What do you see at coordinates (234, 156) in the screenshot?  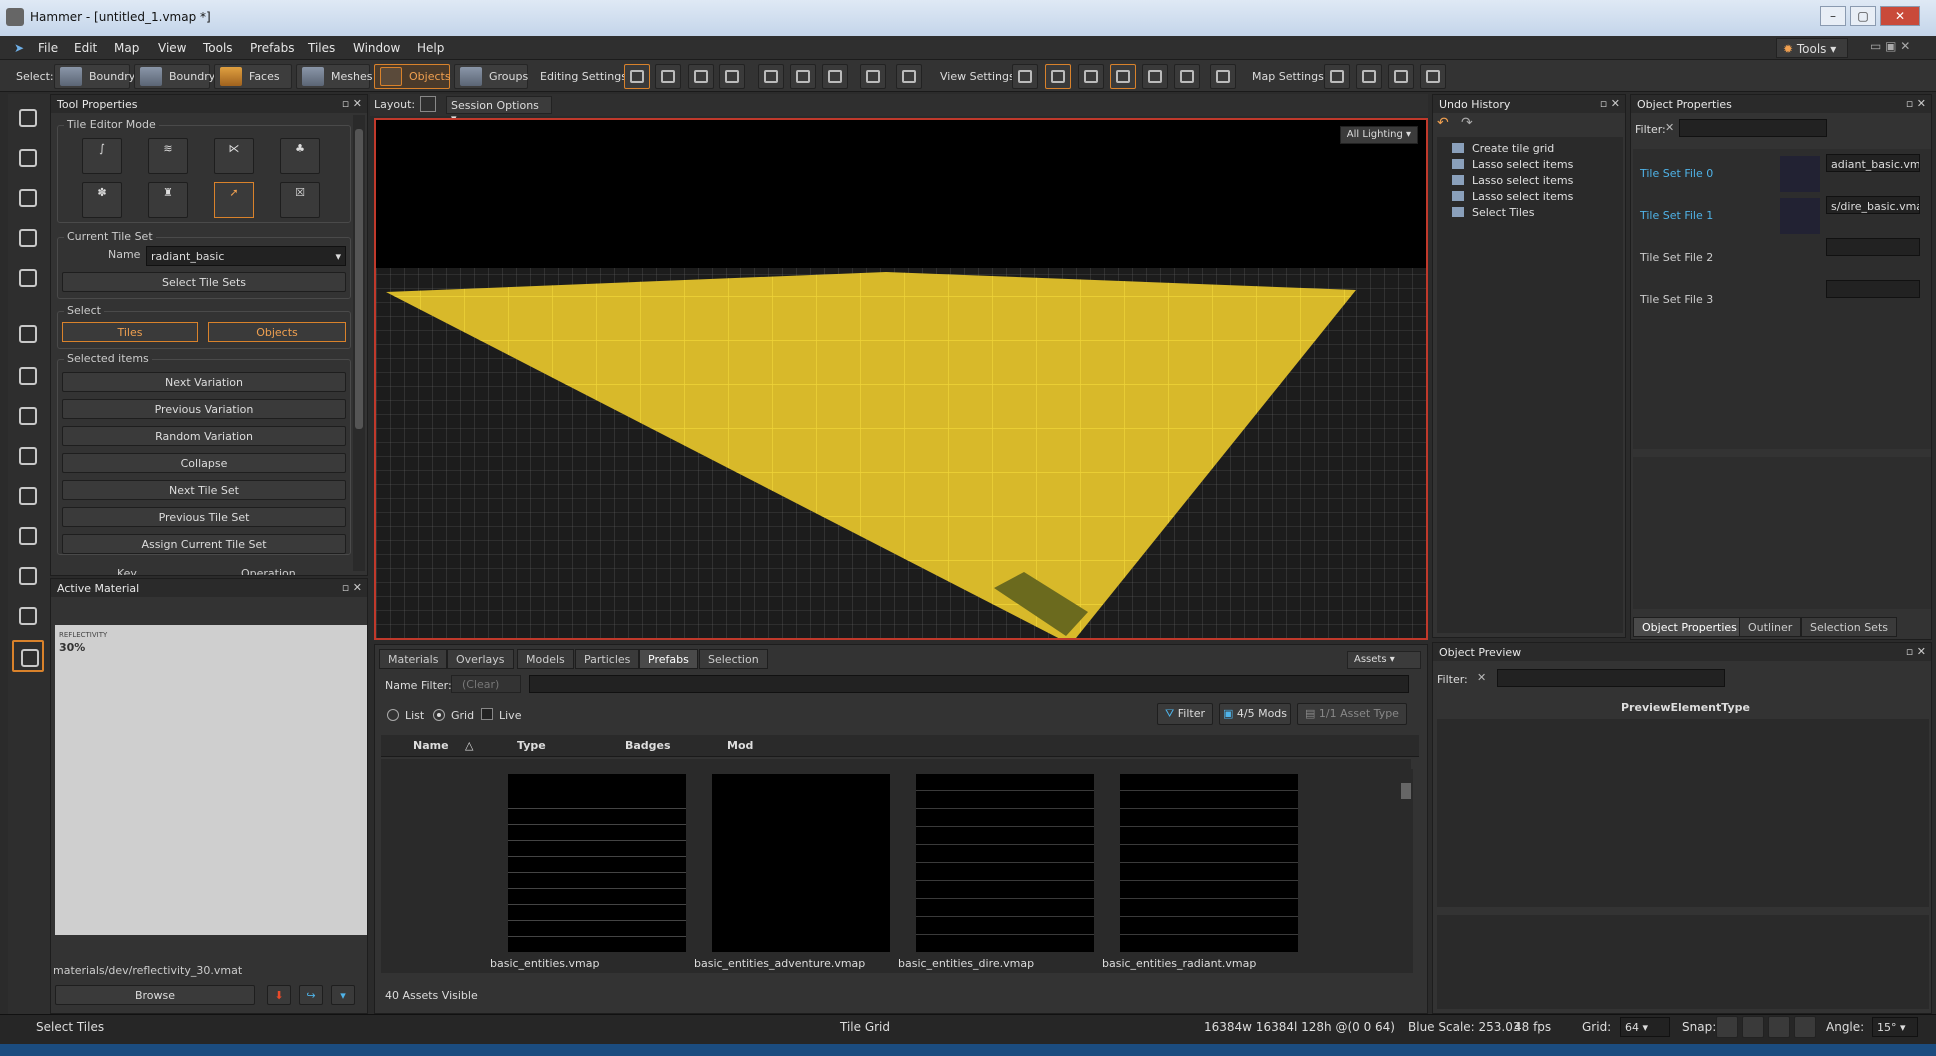 I see `tile-mode-river-icon: ⋉` at bounding box center [234, 156].